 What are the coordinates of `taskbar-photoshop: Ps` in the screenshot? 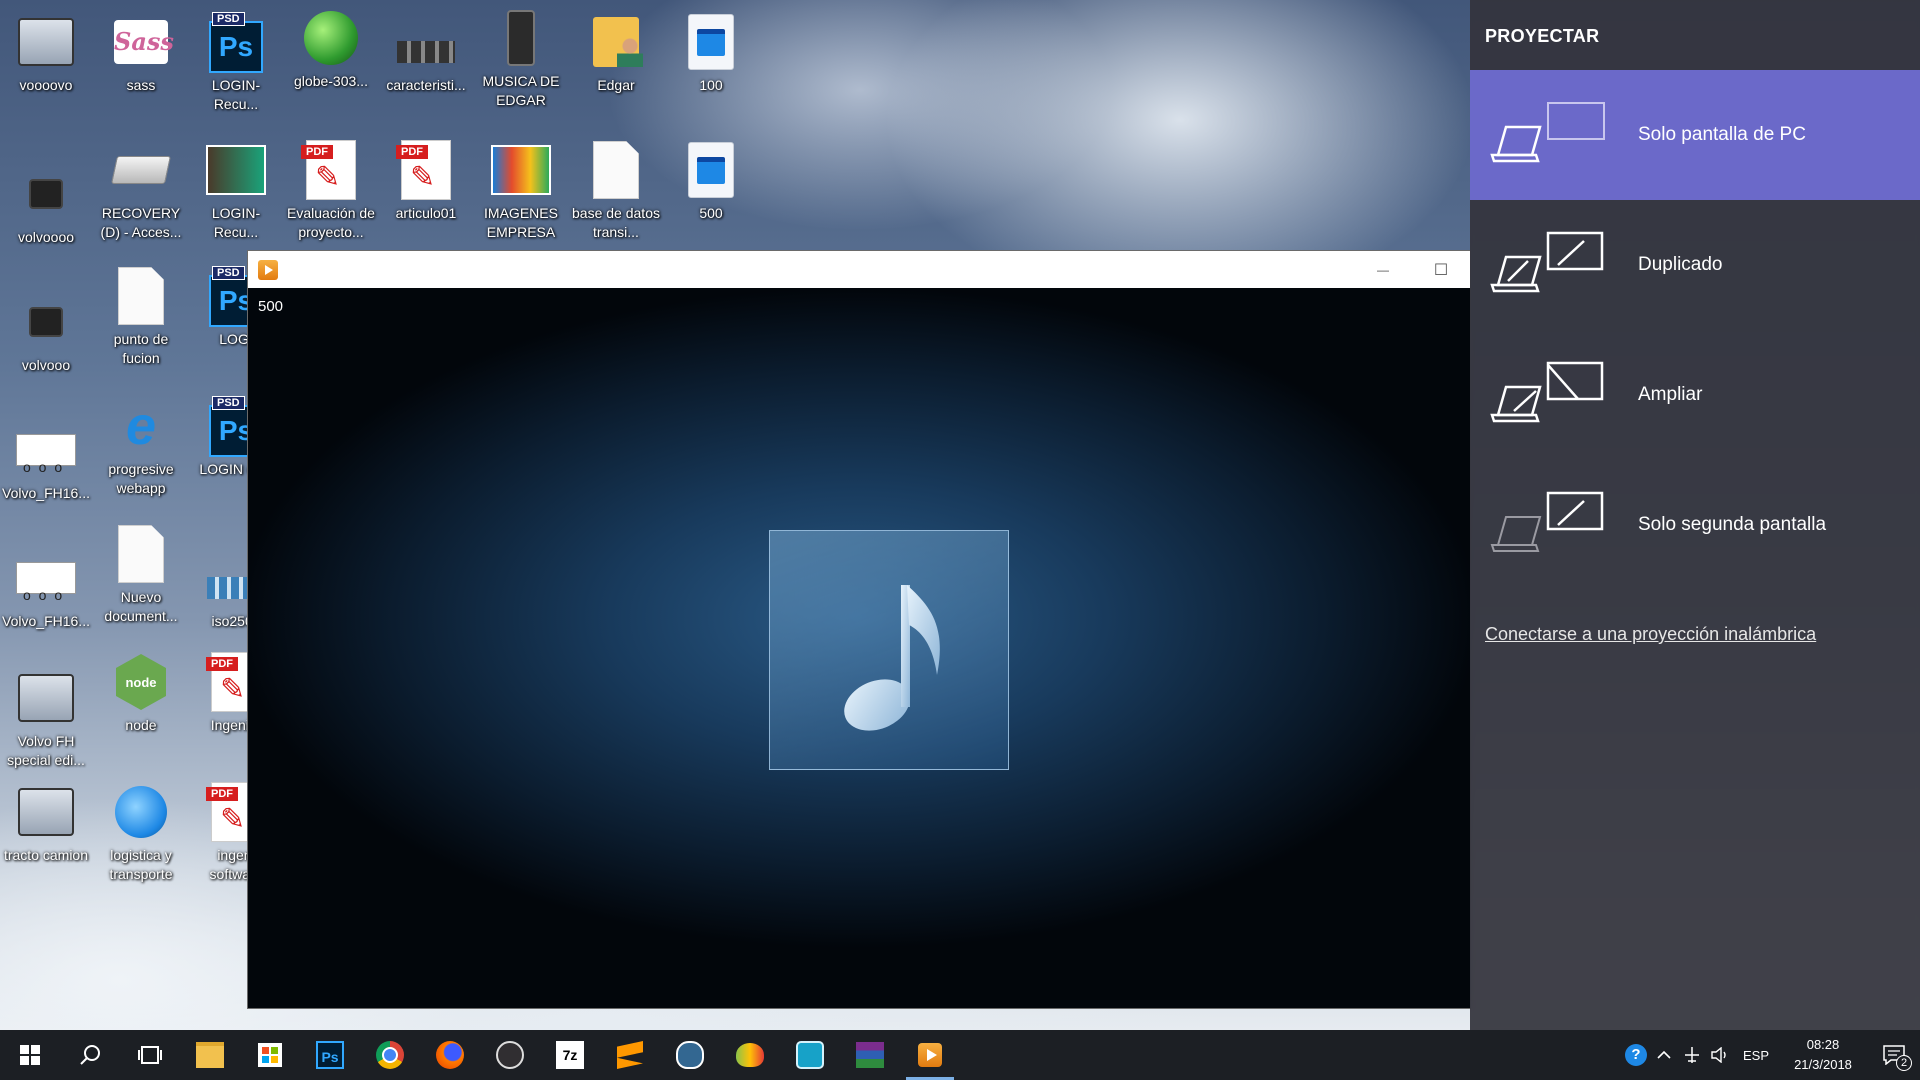 It's located at (330, 1055).